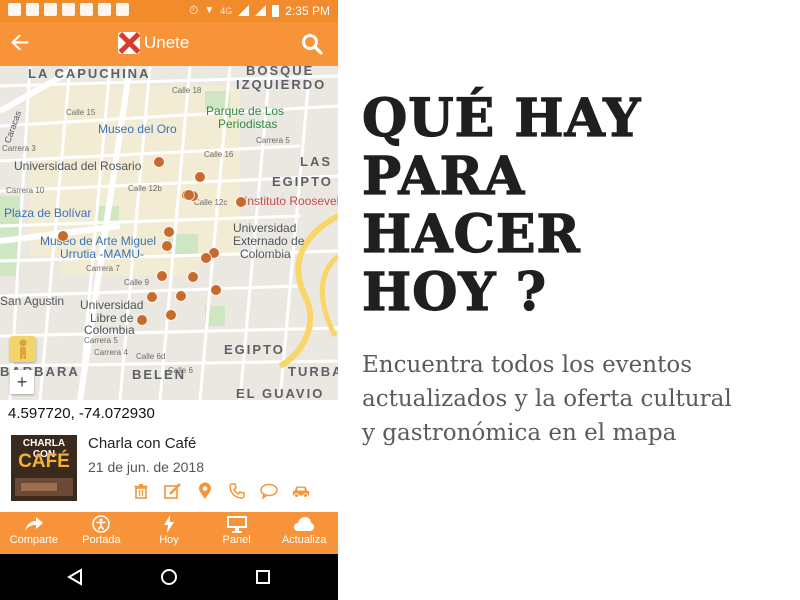  What do you see at coordinates (23, 349) in the screenshot?
I see `street-view-pegman-icon` at bounding box center [23, 349].